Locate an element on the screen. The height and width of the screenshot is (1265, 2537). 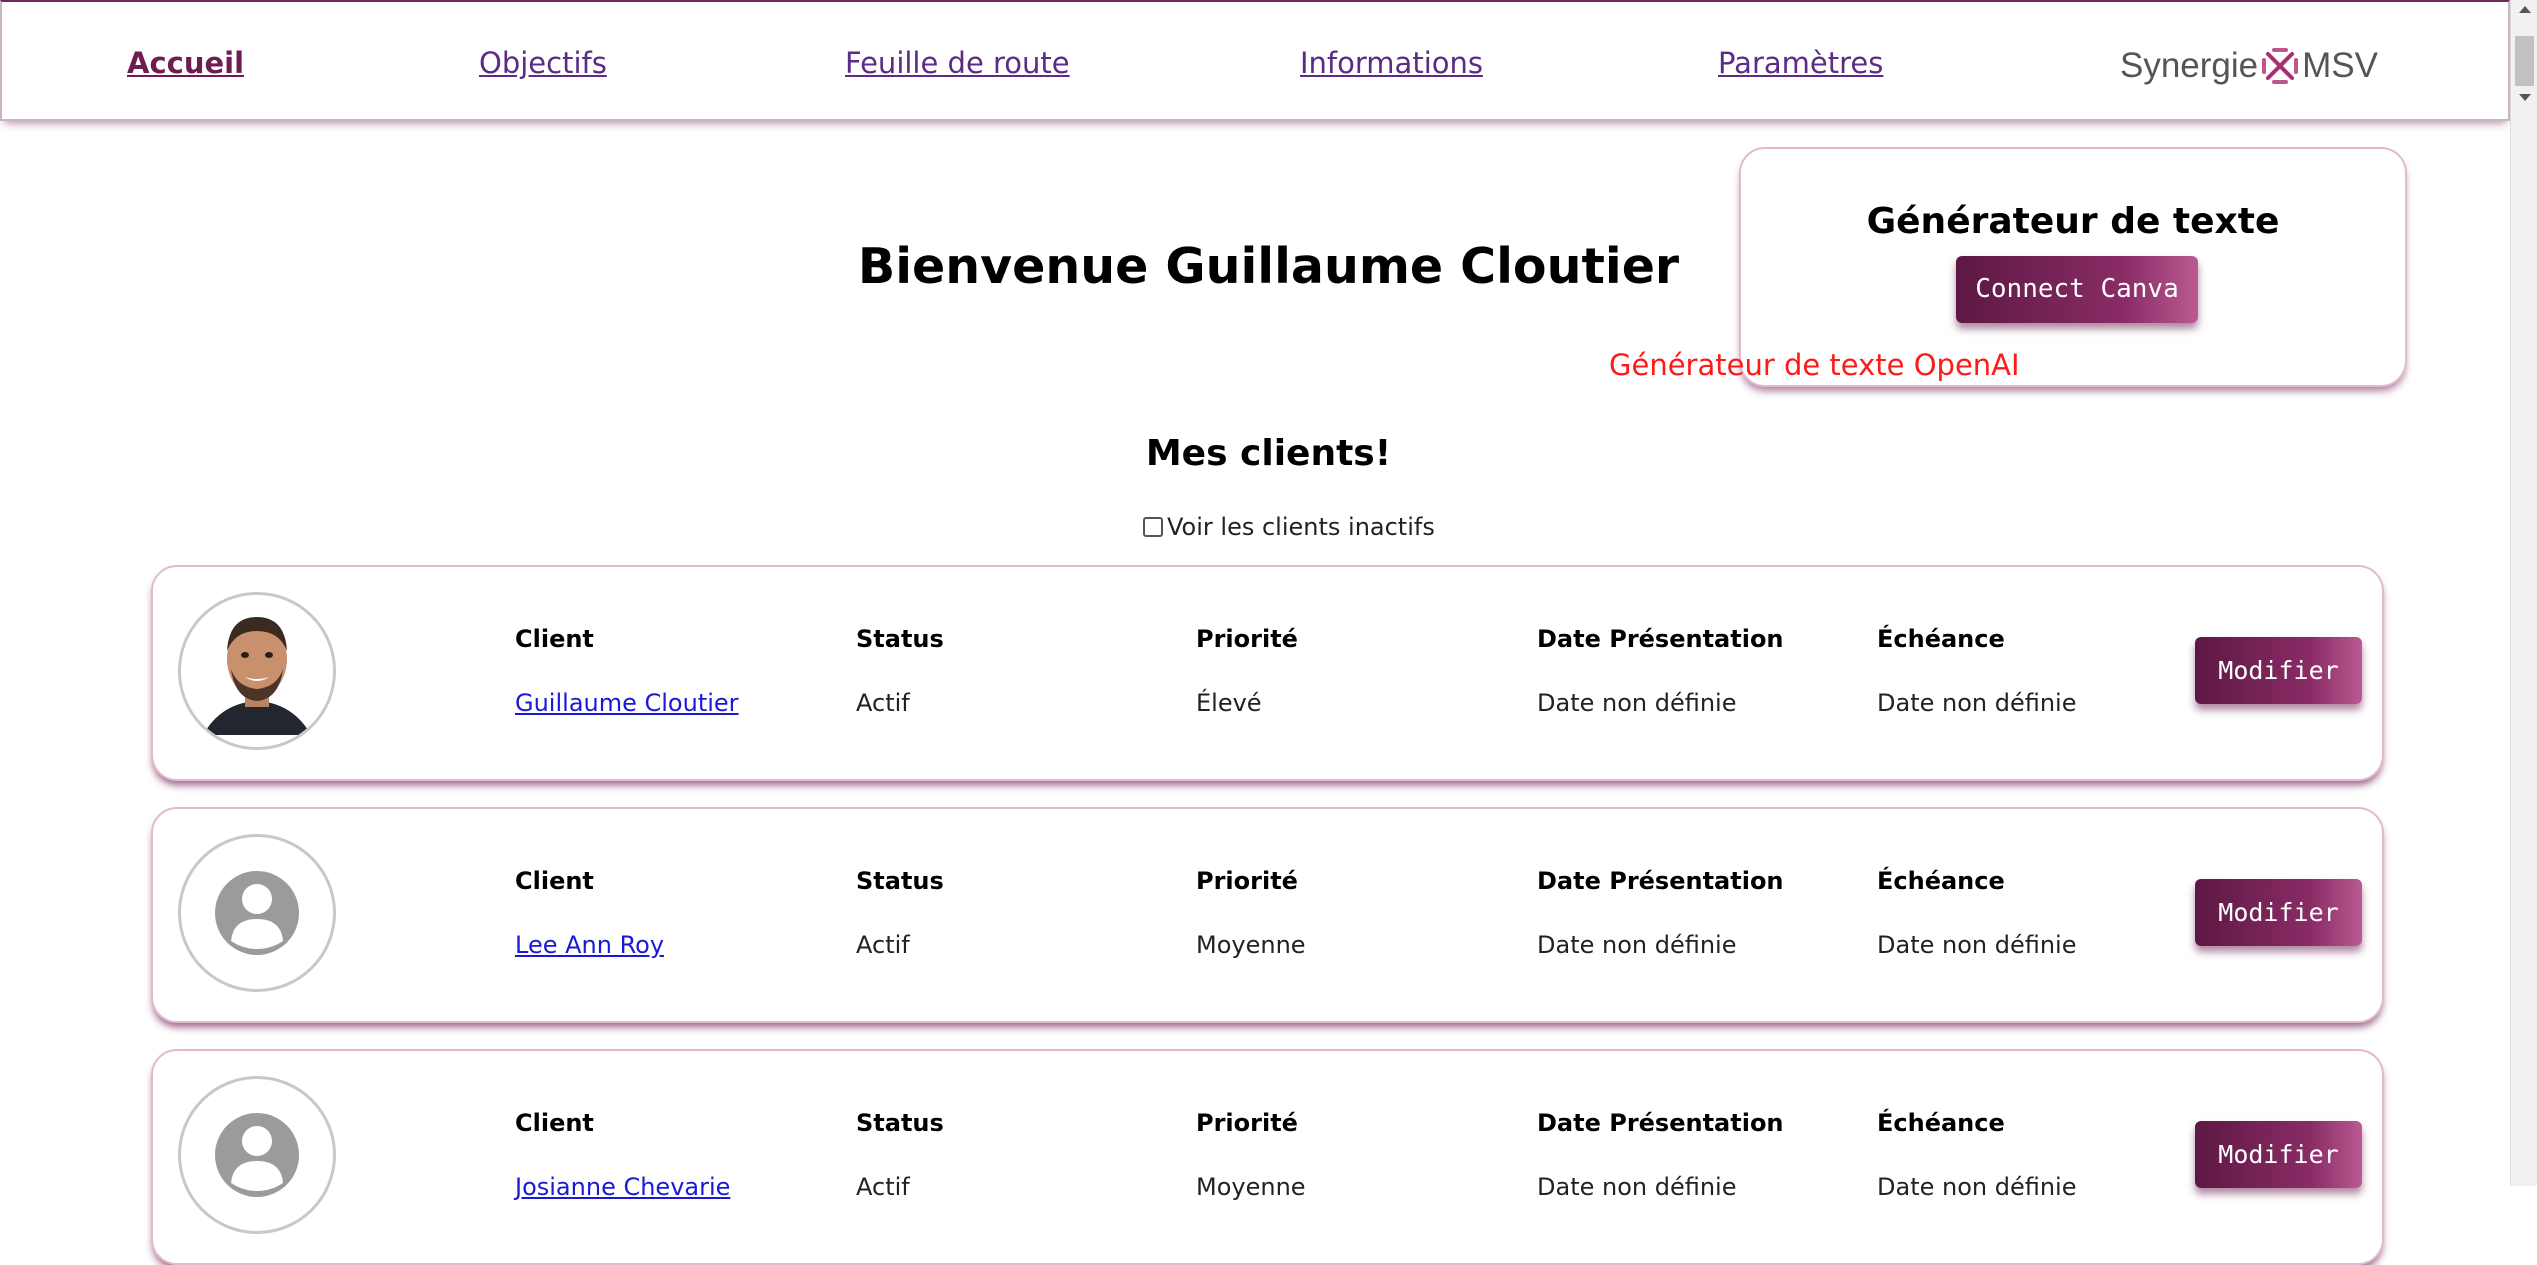
connect-canva-button: Connect Canva is located at coordinates (2077, 289).